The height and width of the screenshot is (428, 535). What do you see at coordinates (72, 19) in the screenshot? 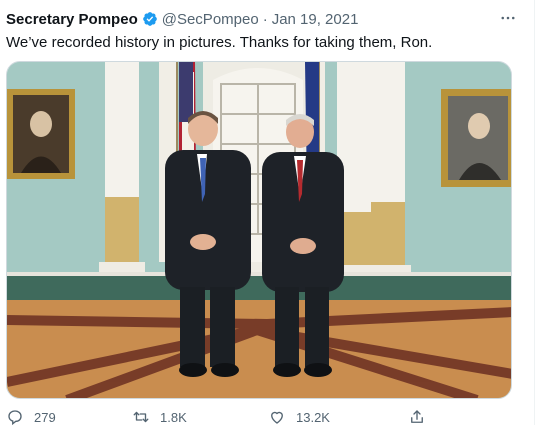
I see `display-name: Secretary Pompeo` at bounding box center [72, 19].